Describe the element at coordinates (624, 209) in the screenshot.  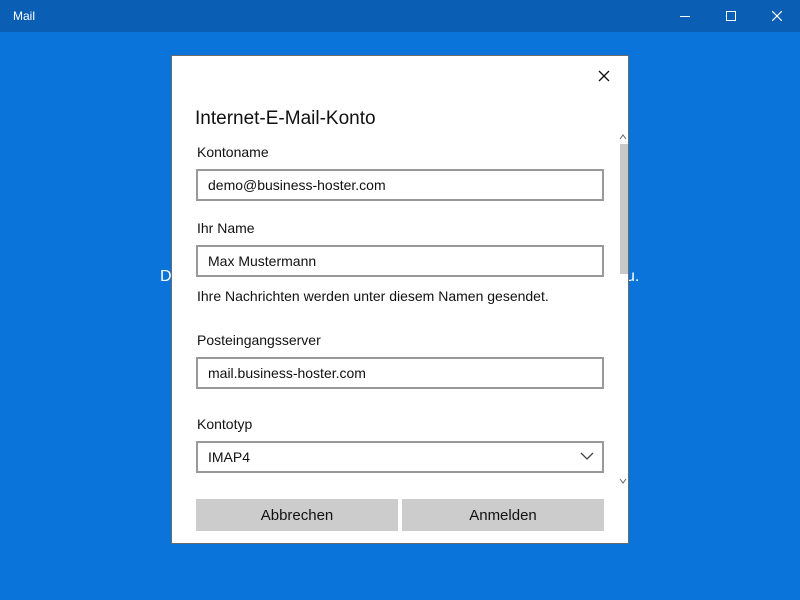
I see `scroll-thumb` at that location.